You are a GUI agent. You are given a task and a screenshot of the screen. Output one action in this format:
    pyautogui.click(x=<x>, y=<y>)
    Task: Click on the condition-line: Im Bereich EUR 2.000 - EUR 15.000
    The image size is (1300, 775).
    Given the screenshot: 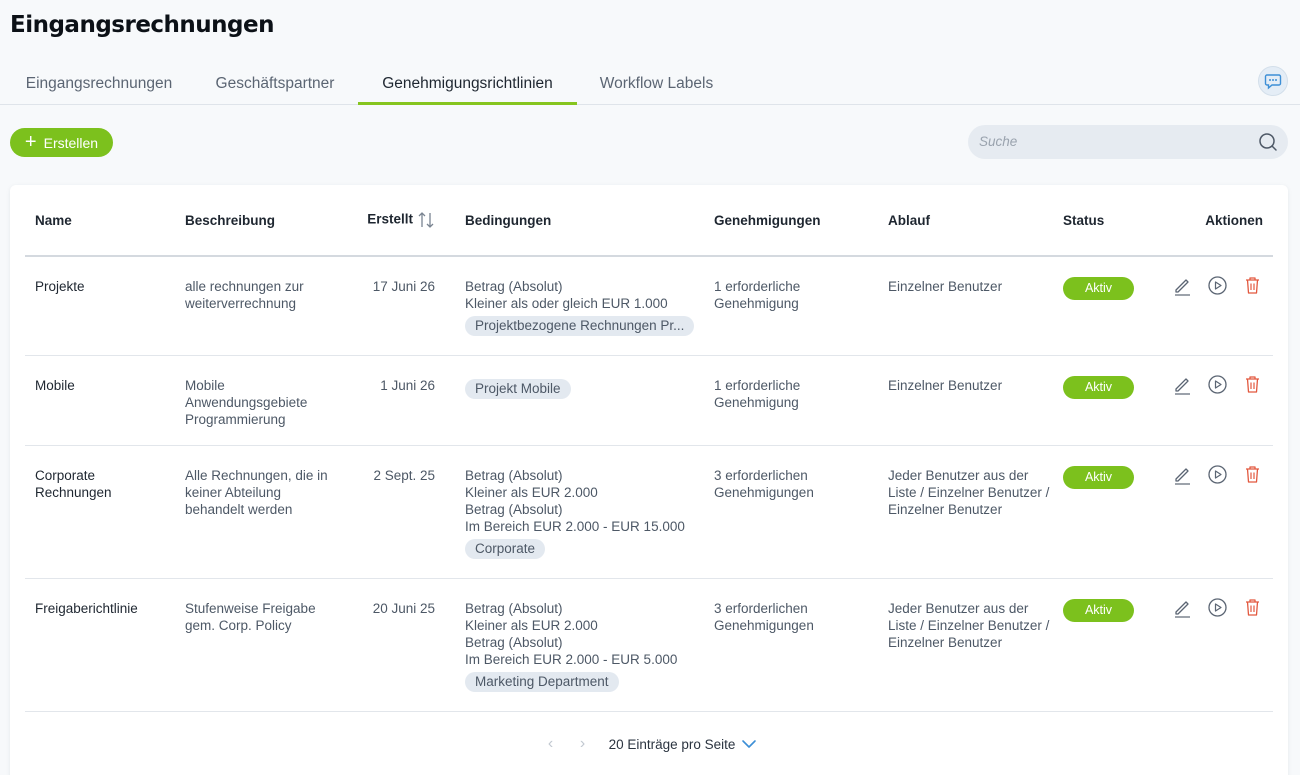 What is the action you would take?
    pyautogui.click(x=575, y=526)
    